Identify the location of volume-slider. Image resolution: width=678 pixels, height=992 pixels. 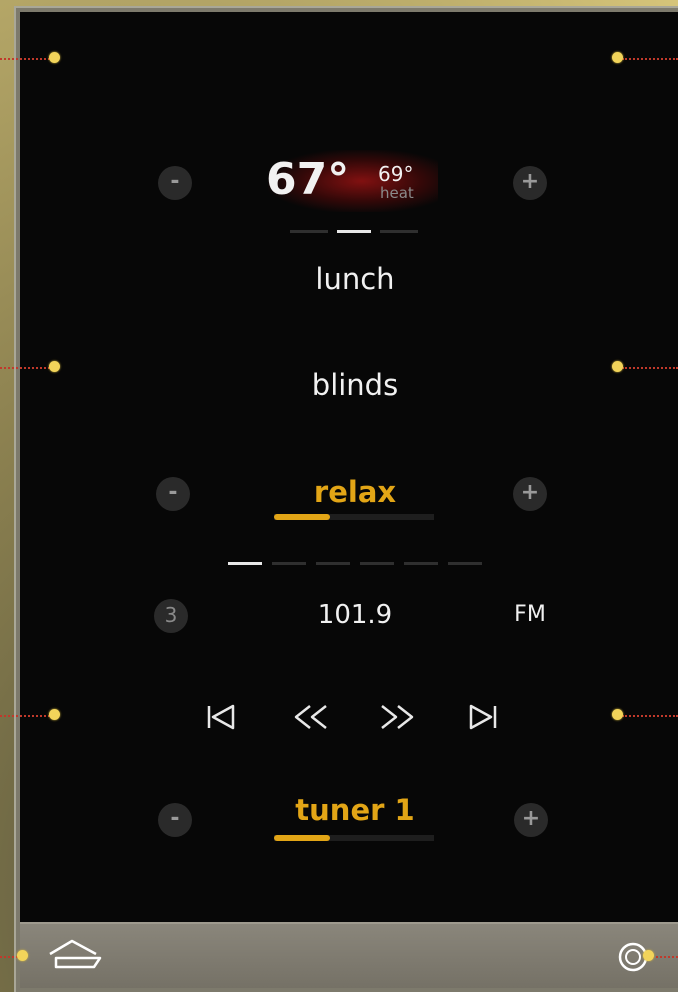
(354, 838).